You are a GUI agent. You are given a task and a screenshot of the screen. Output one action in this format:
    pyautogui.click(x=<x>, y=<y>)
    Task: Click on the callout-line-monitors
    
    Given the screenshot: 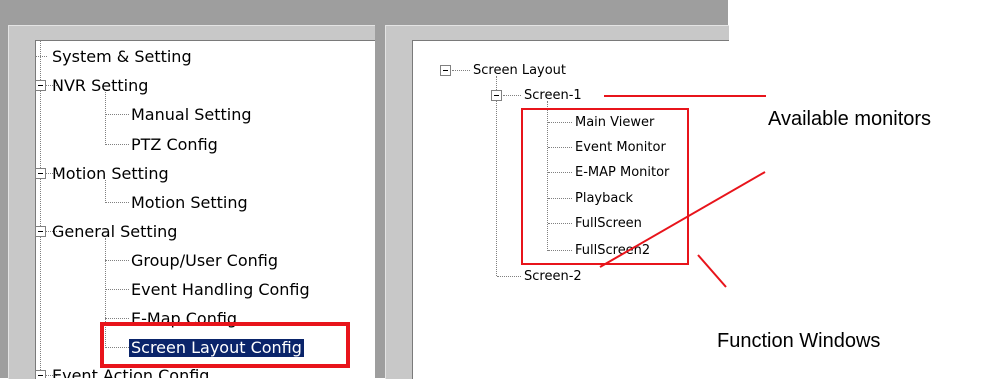 What is the action you would take?
    pyautogui.click(x=682, y=219)
    